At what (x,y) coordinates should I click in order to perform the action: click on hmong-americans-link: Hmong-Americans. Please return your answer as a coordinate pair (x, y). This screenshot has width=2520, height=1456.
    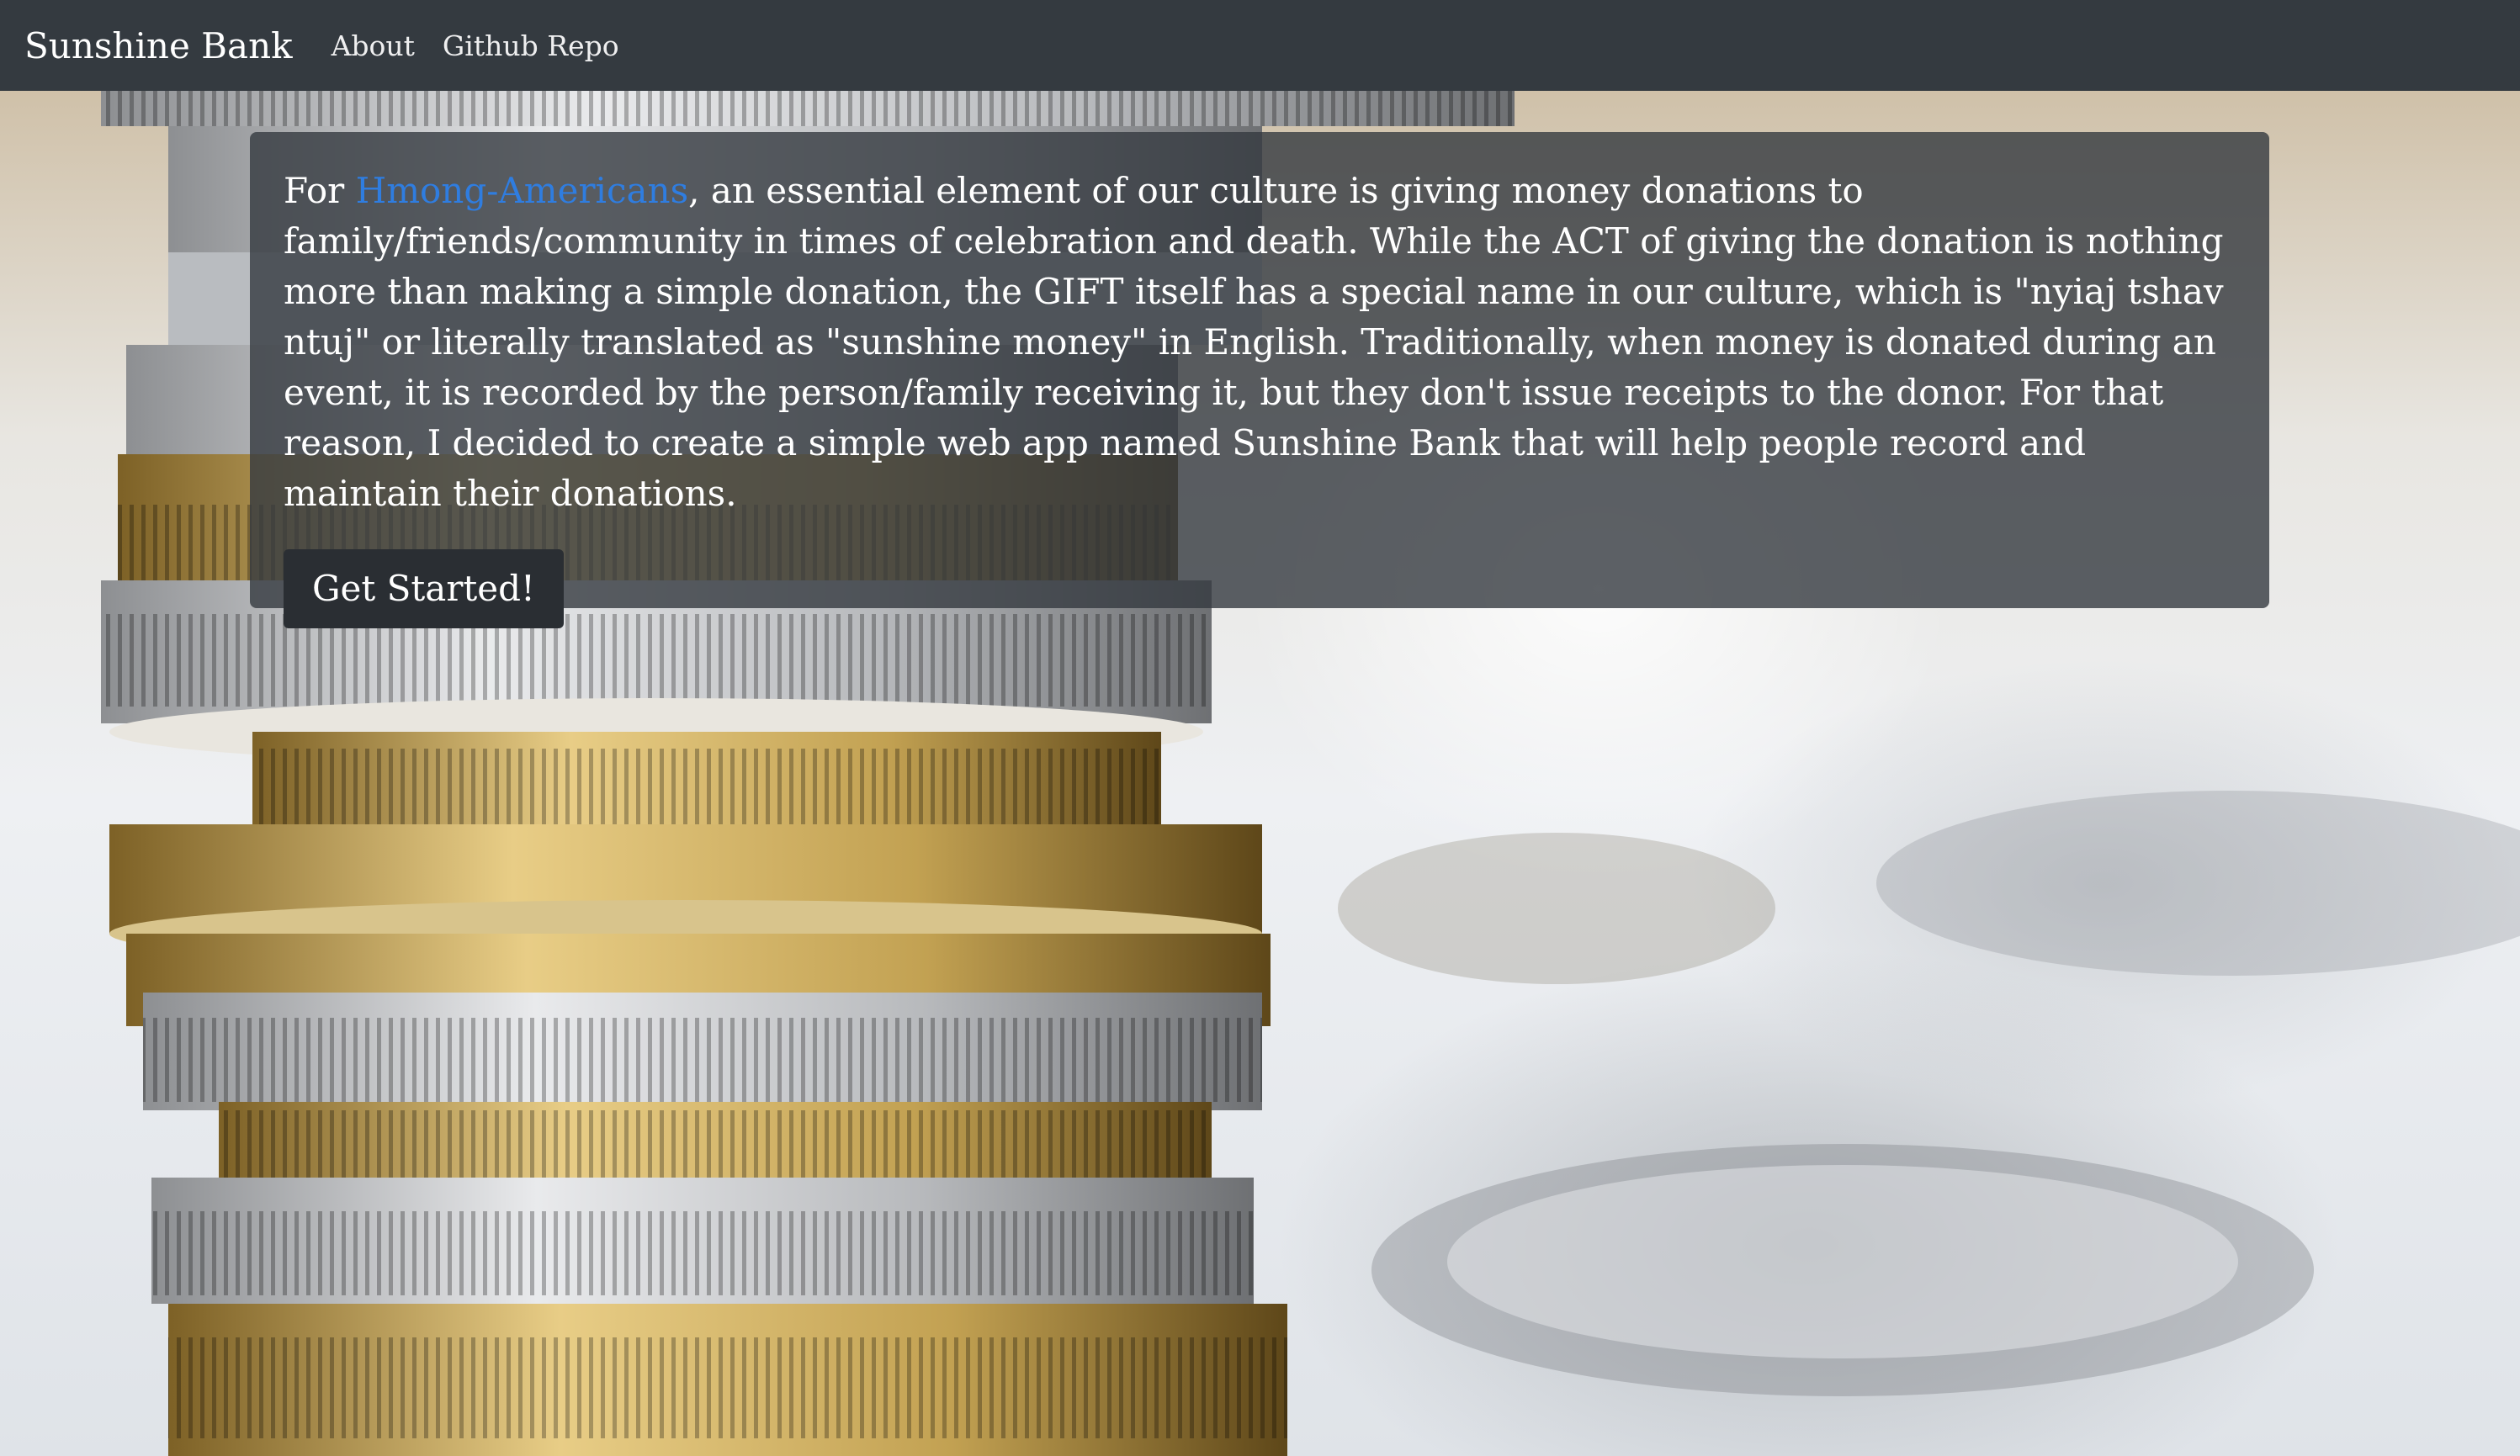
    Looking at the image, I should click on (522, 190).